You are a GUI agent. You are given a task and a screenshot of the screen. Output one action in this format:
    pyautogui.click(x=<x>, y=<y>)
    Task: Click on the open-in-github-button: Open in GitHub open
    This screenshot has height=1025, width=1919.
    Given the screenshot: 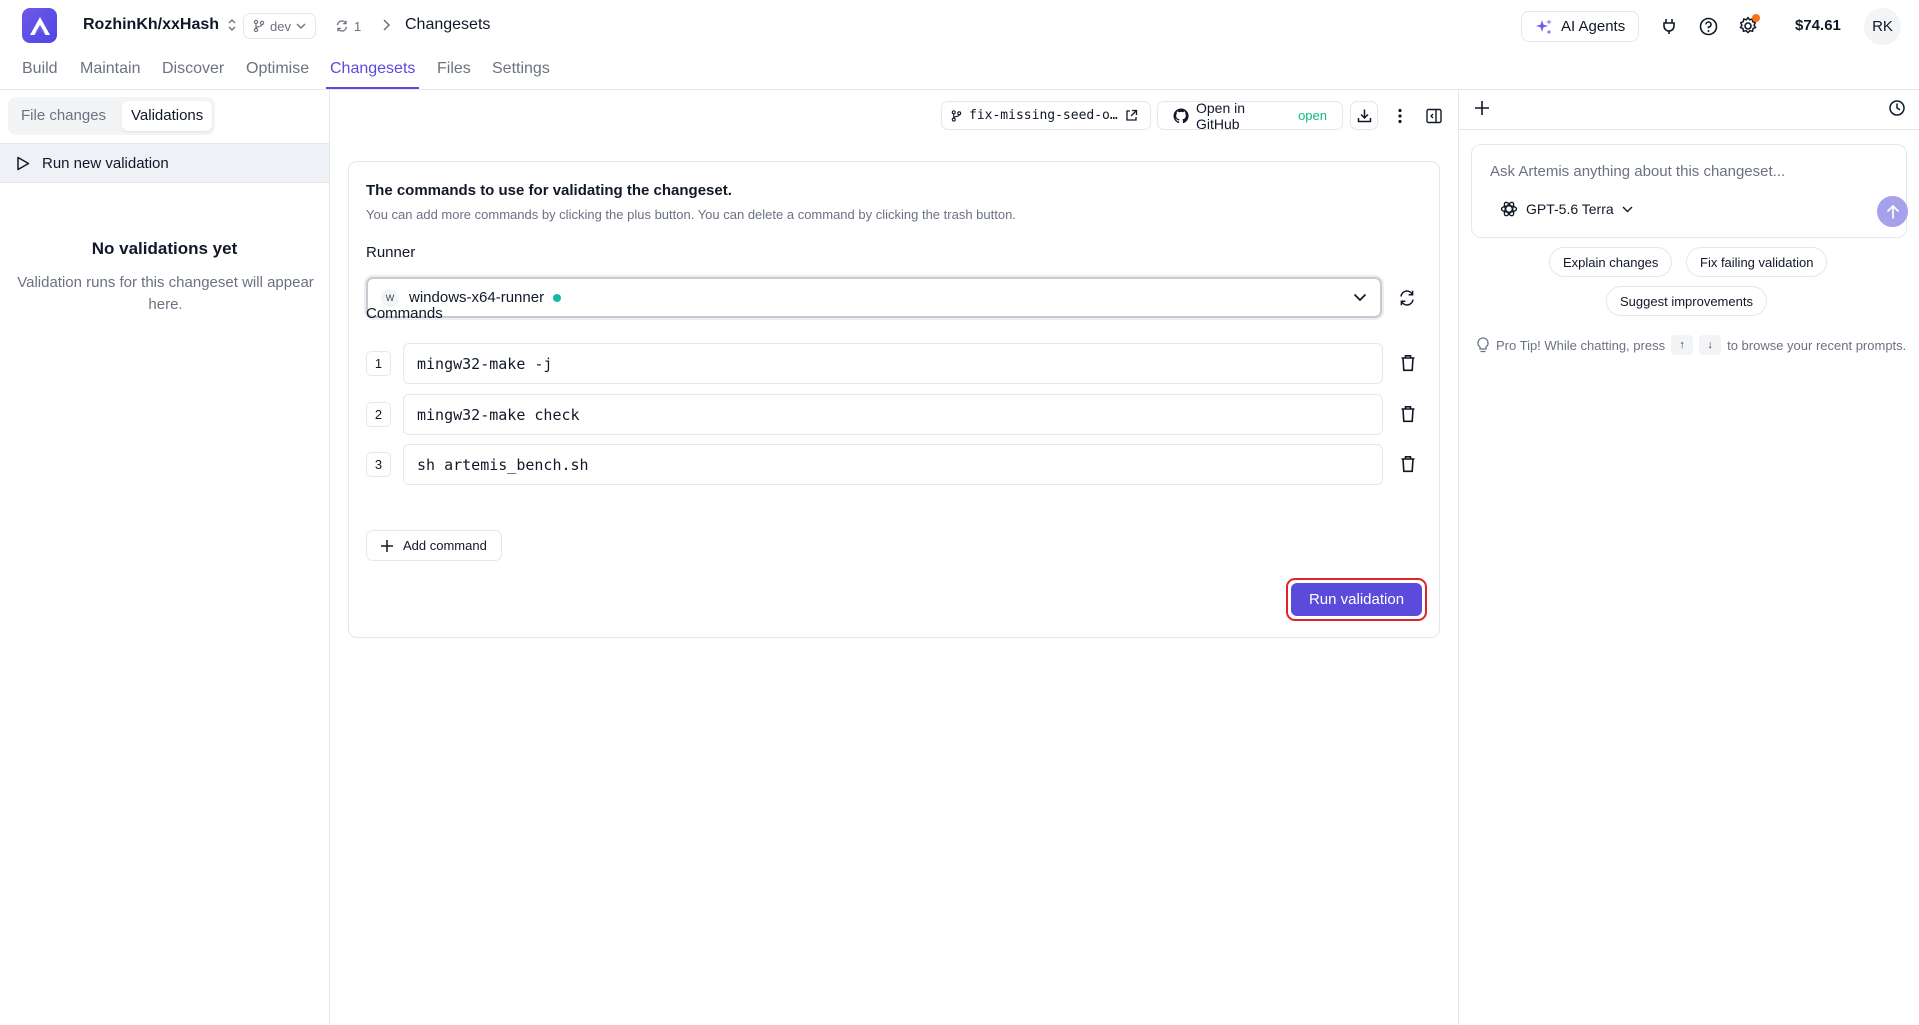 What is the action you would take?
    pyautogui.click(x=1250, y=115)
    